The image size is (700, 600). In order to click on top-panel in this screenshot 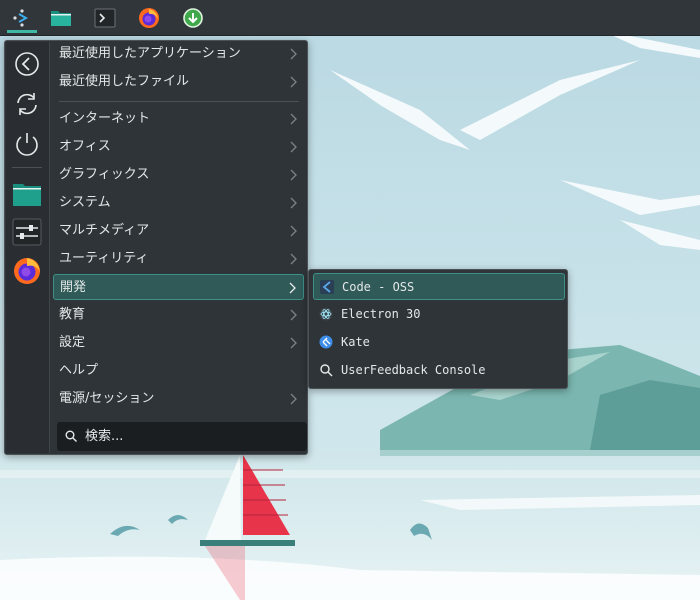, I will do `click(350, 18)`.